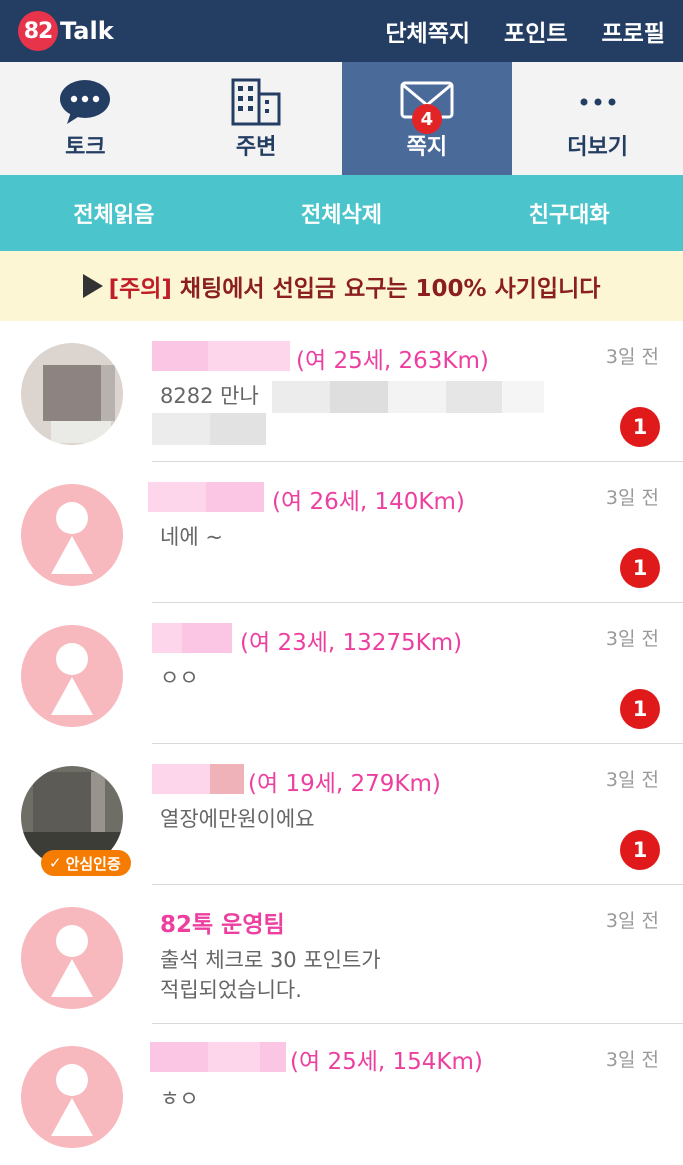 This screenshot has width=683, height=1165. What do you see at coordinates (597, 147) in the screenshot?
I see `tab-label: 더보기` at bounding box center [597, 147].